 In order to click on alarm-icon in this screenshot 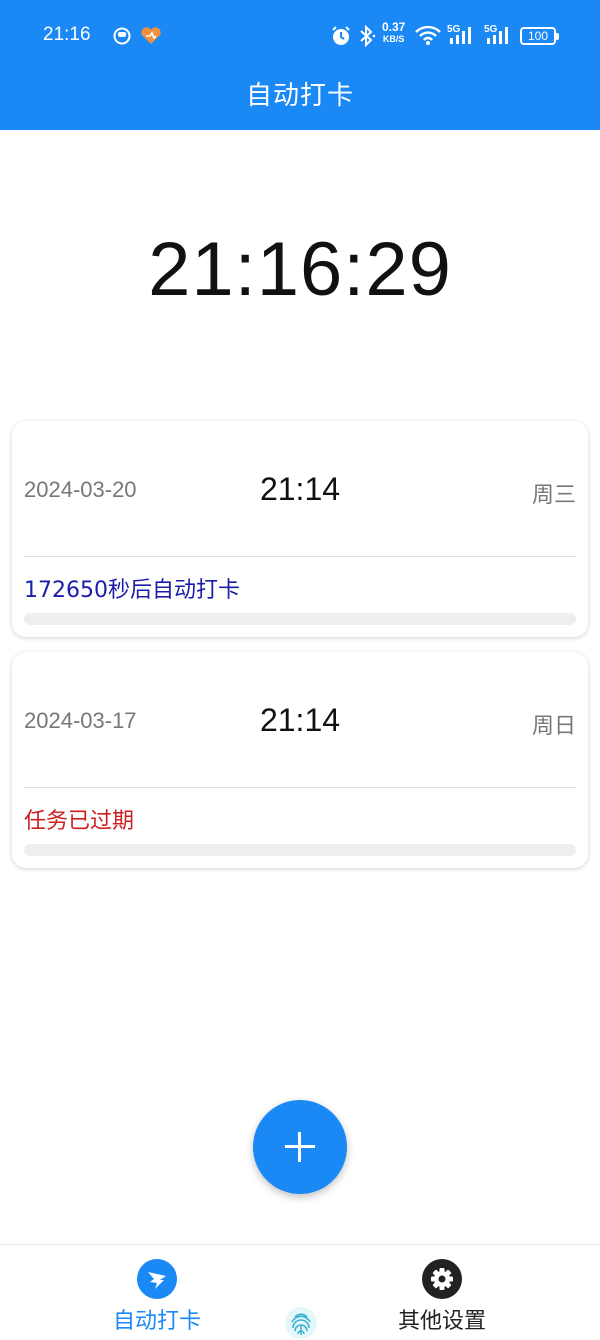, I will do `click(341, 38)`.